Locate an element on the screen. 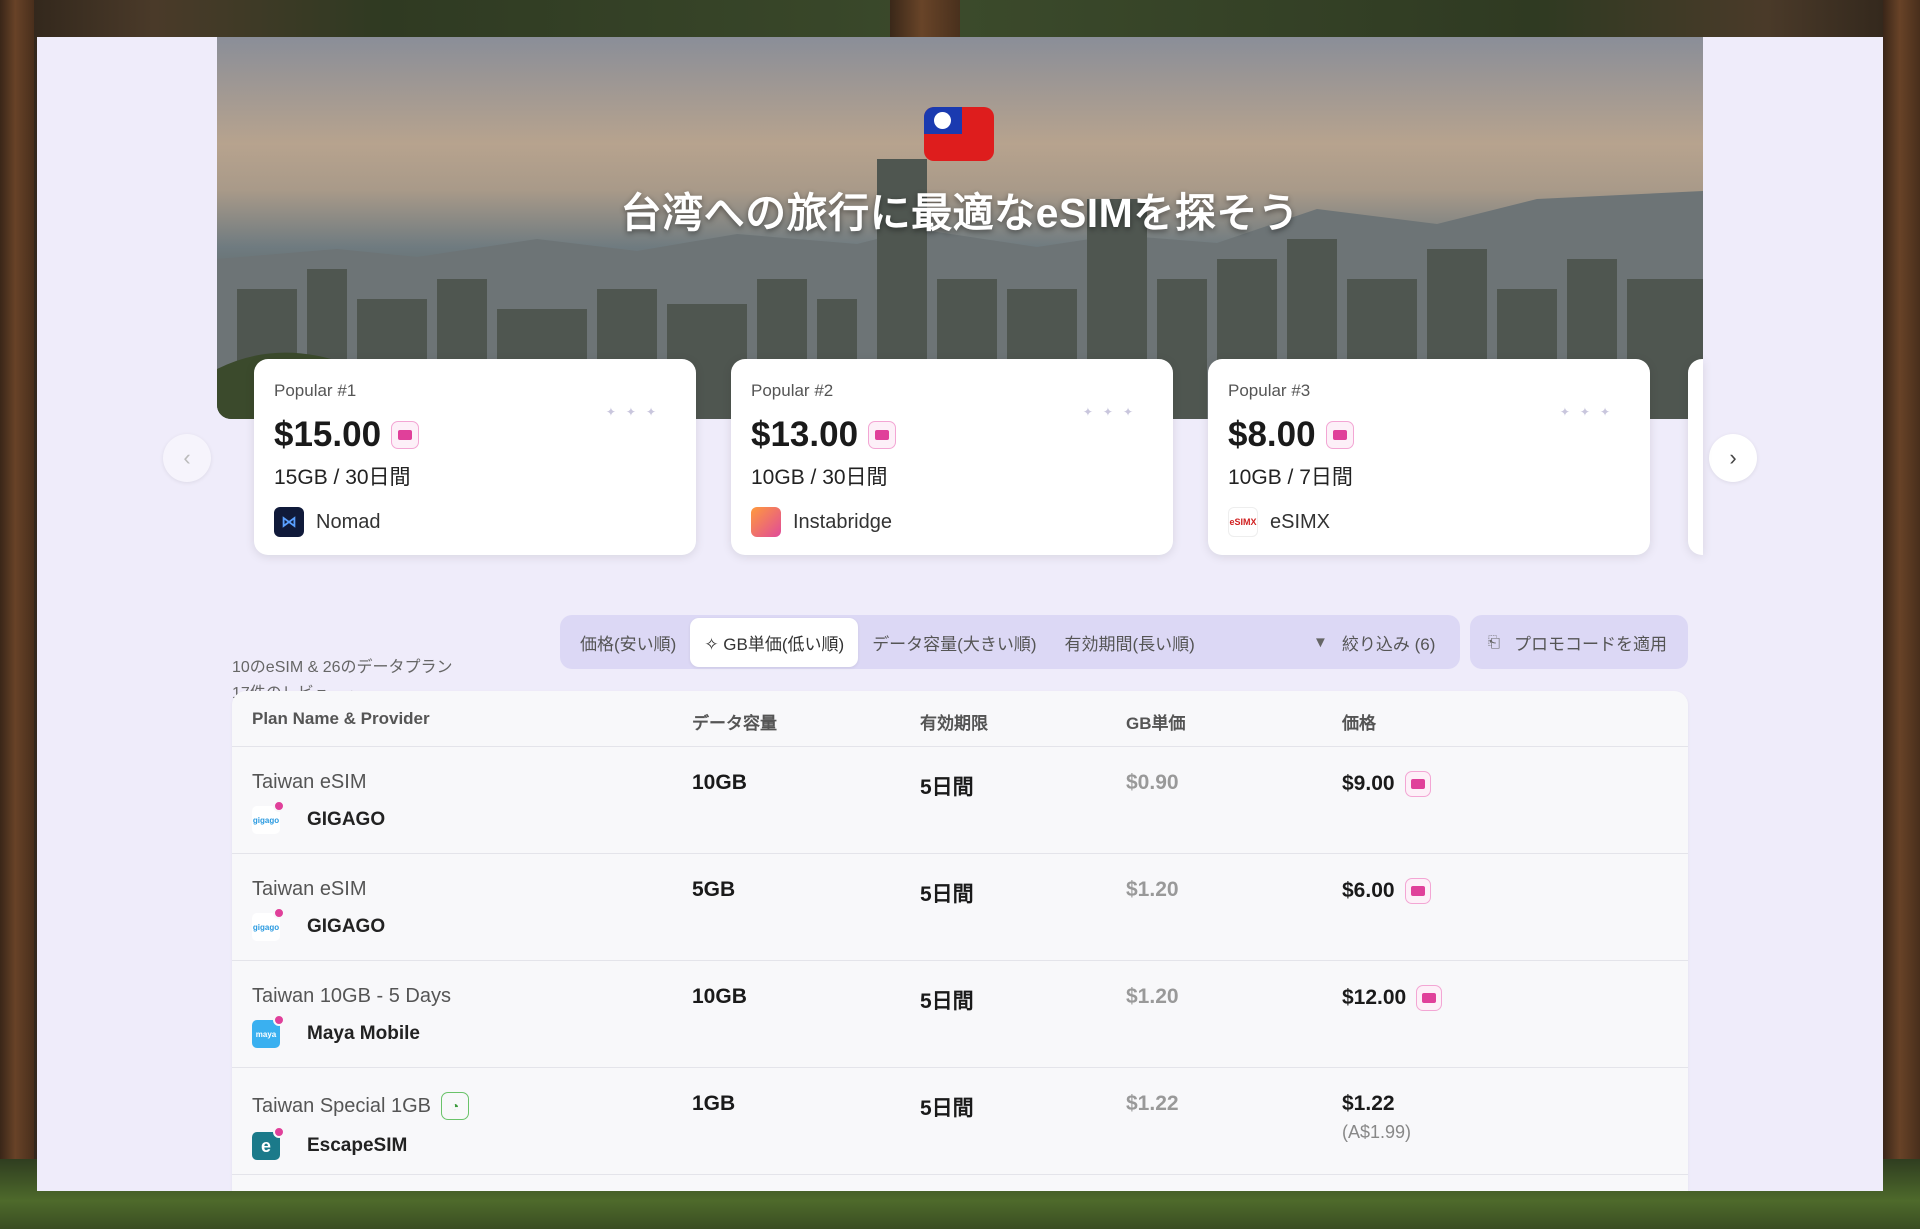  table-header: Plan Name & Provider データ容量 有効期限 GB単価 価格 is located at coordinates (960, 719).